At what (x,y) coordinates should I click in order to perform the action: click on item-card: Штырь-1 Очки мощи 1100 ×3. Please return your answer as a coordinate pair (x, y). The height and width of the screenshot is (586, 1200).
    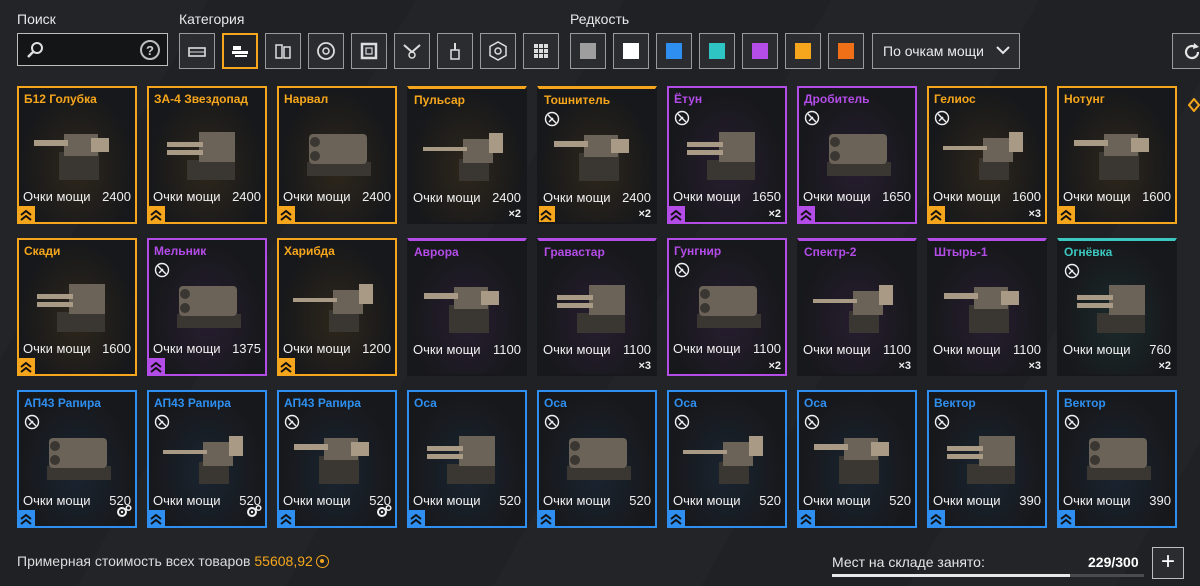
    Looking at the image, I should click on (987, 307).